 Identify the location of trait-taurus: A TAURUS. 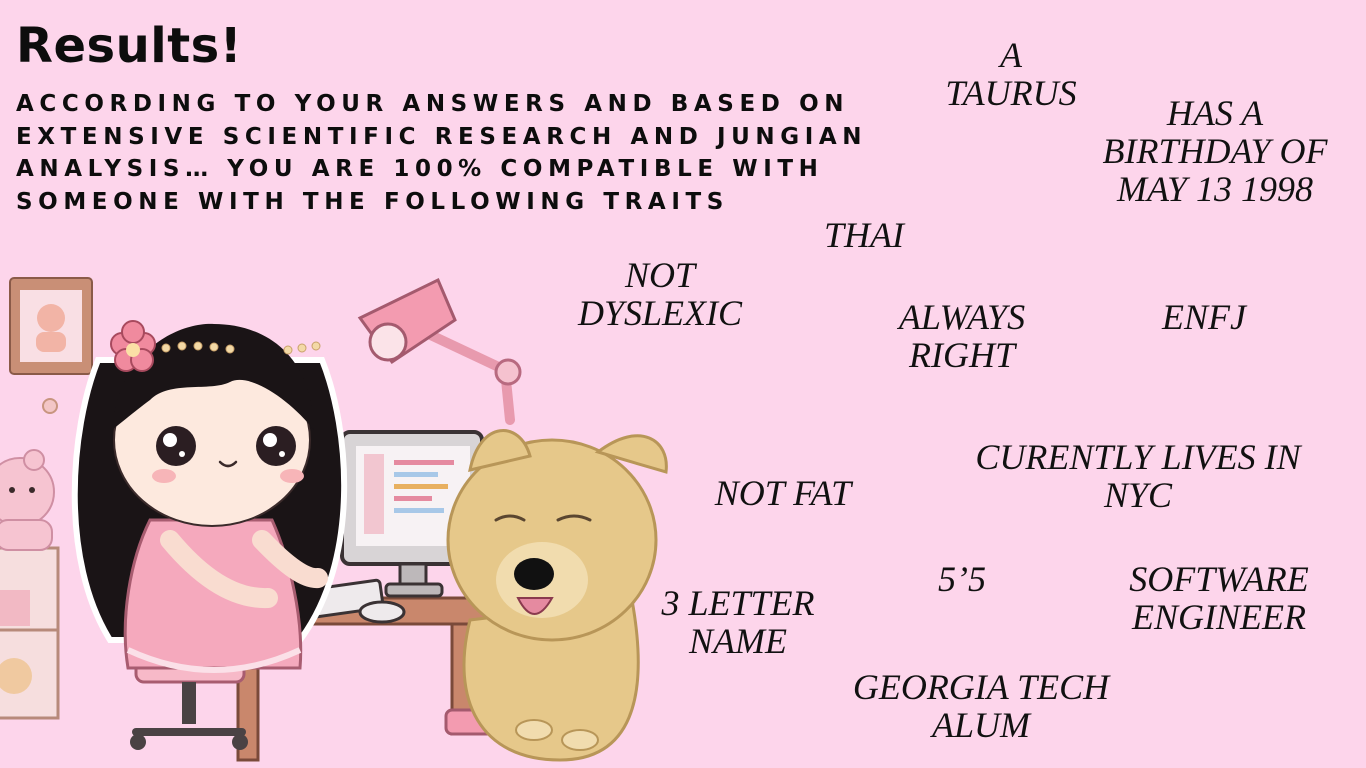
(1010, 73).